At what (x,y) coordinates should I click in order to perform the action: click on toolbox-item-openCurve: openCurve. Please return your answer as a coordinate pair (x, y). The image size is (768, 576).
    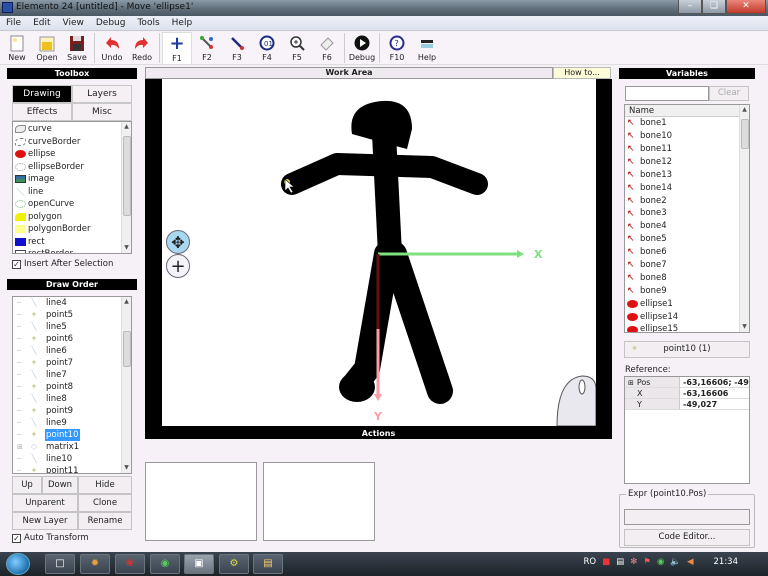
    Looking at the image, I should click on (72, 204).